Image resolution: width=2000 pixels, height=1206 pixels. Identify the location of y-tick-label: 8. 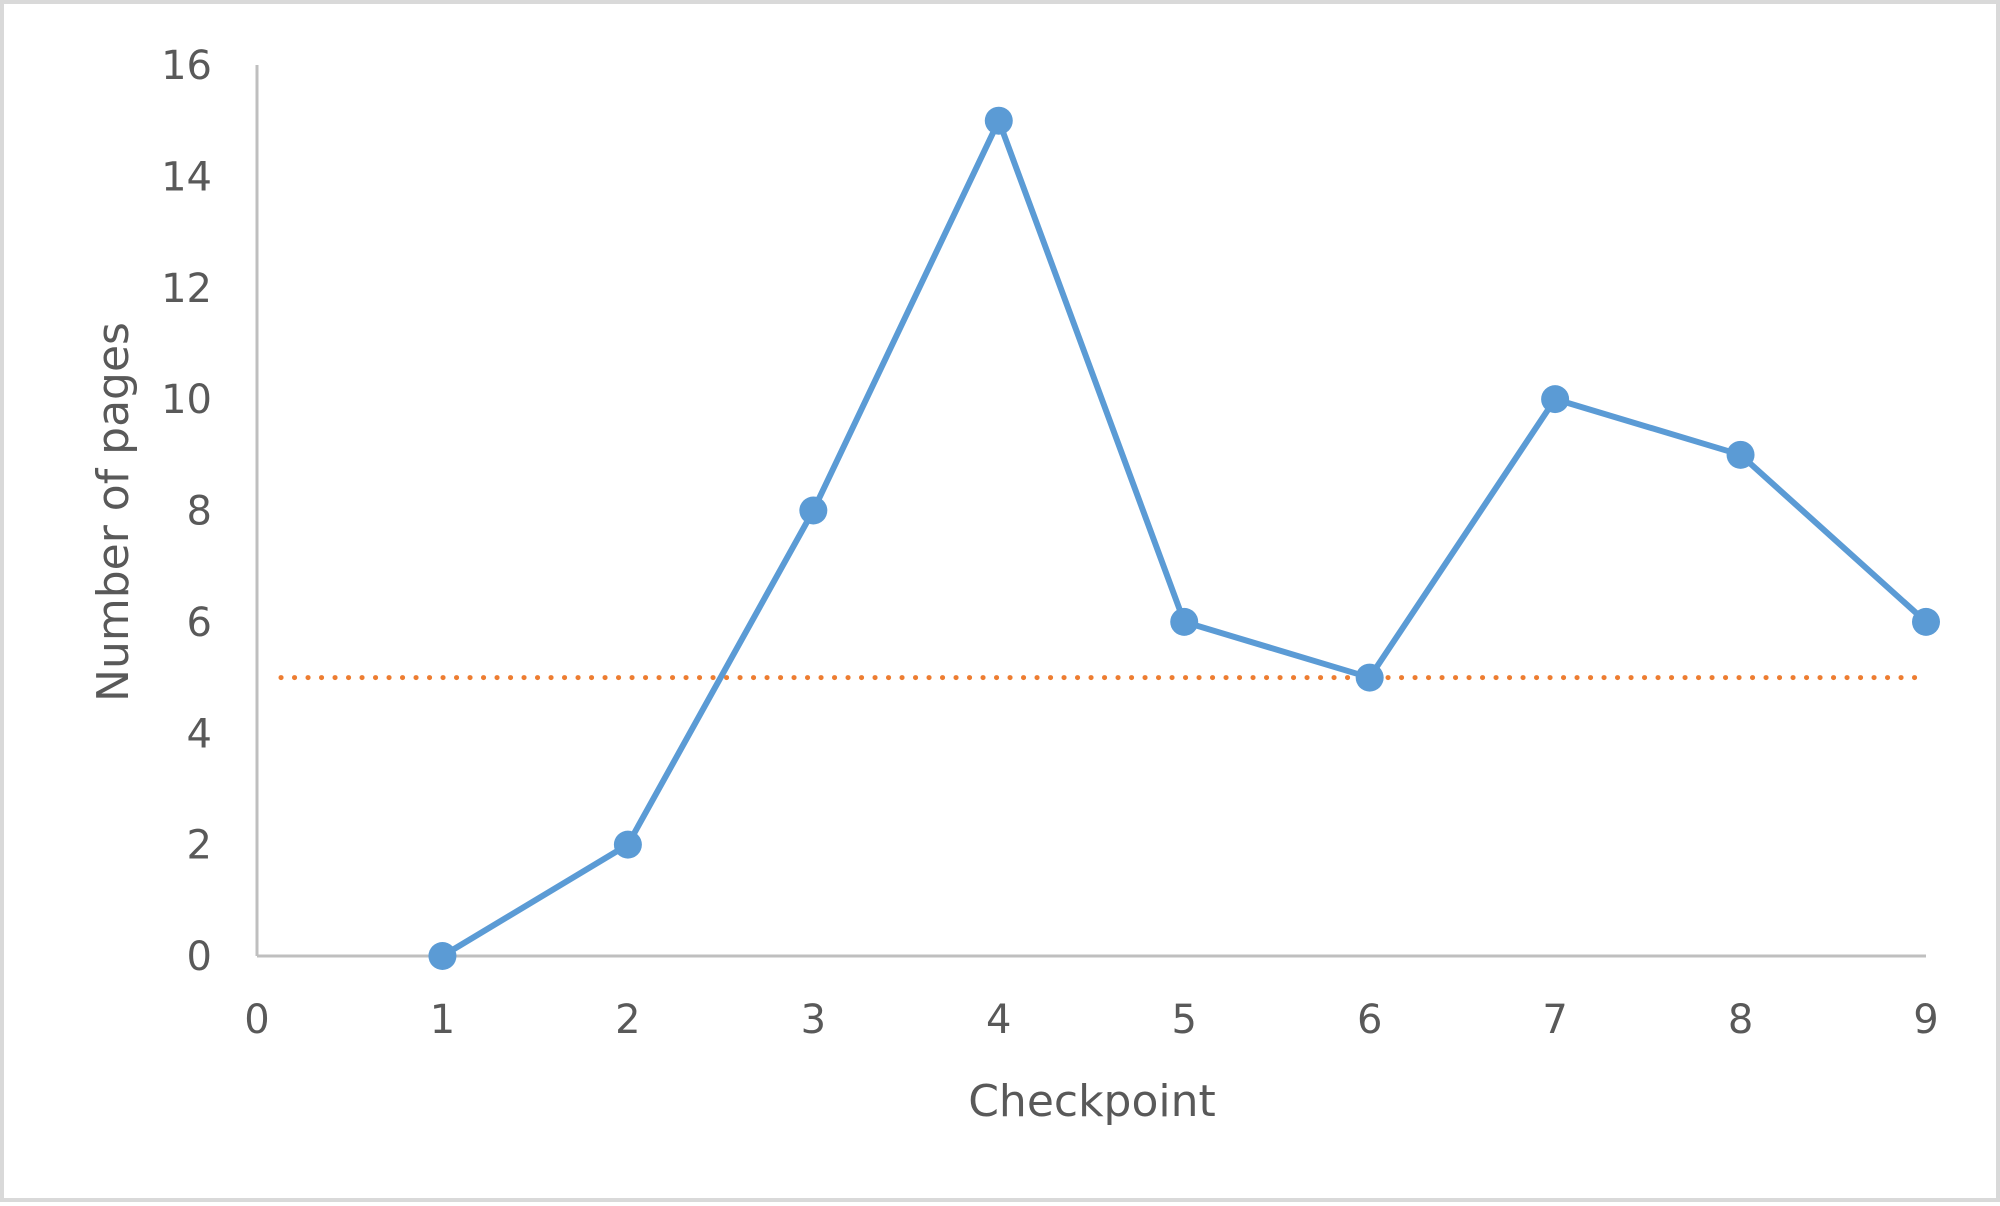
(199, 512).